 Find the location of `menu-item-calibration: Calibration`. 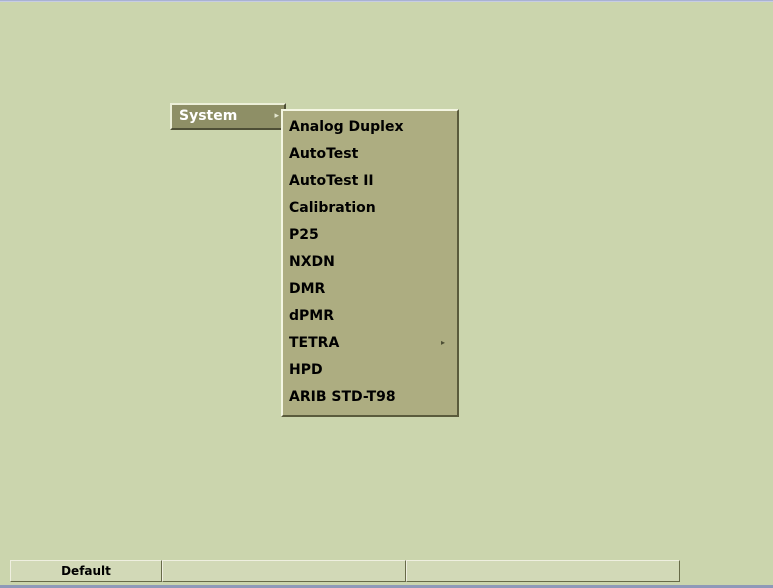

menu-item-calibration: Calibration is located at coordinates (370, 208).